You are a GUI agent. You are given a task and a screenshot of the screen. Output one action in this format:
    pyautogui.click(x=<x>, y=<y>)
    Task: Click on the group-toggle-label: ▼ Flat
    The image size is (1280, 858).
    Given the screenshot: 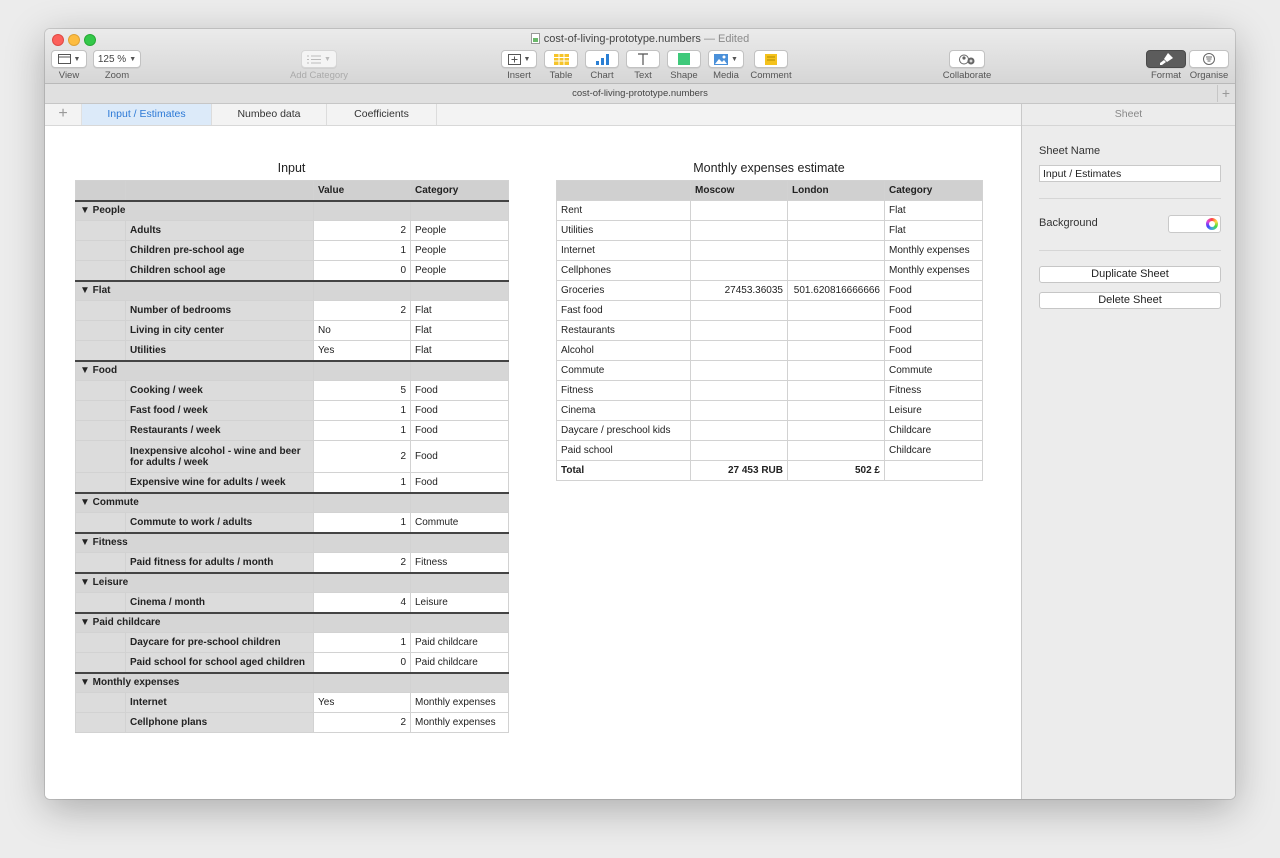 What is the action you would take?
    pyautogui.click(x=194, y=290)
    